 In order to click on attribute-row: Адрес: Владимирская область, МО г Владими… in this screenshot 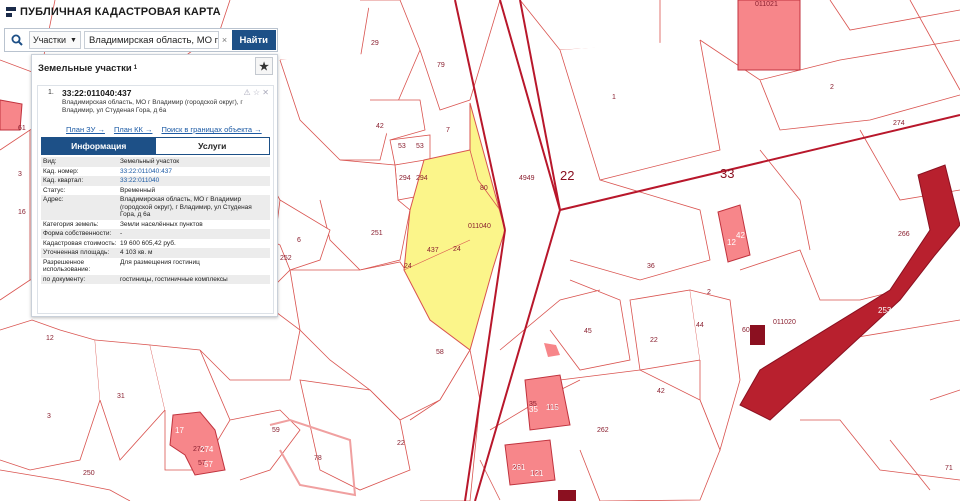, I will do `click(155, 207)`.